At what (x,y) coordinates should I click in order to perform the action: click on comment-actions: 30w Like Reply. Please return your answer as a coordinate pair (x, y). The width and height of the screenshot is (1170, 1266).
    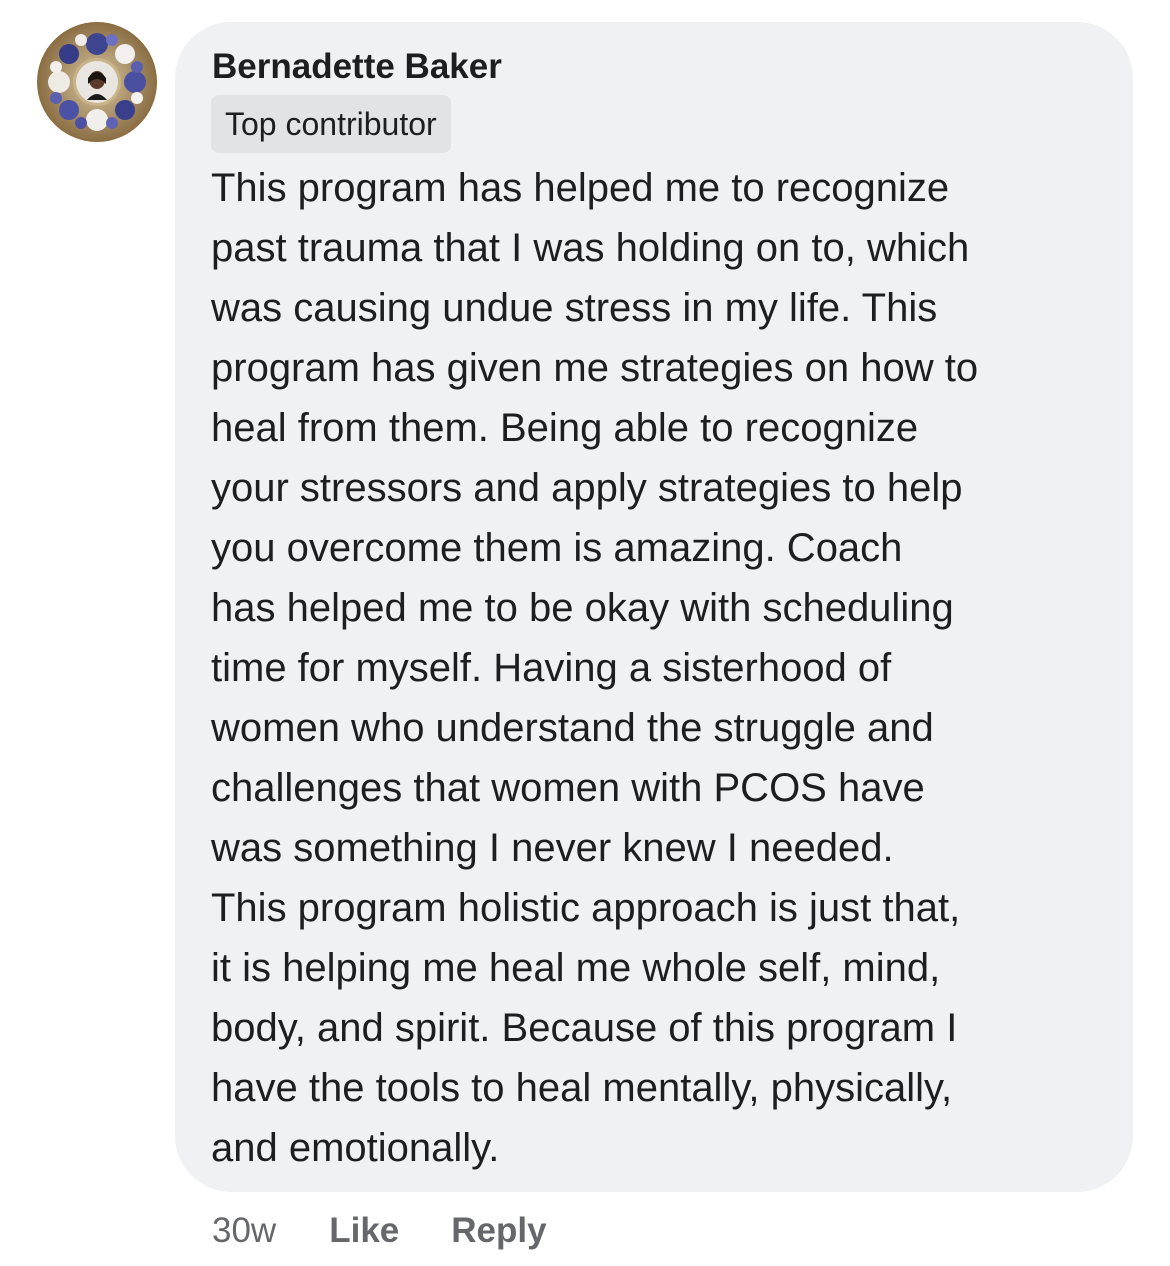
    Looking at the image, I should click on (379, 1231).